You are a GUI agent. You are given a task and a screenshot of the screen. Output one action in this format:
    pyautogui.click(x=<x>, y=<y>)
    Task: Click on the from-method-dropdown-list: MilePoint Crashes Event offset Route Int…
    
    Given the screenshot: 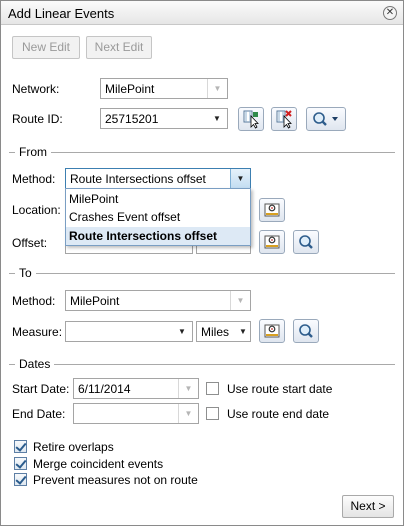 What is the action you would take?
    pyautogui.click(x=158, y=217)
    